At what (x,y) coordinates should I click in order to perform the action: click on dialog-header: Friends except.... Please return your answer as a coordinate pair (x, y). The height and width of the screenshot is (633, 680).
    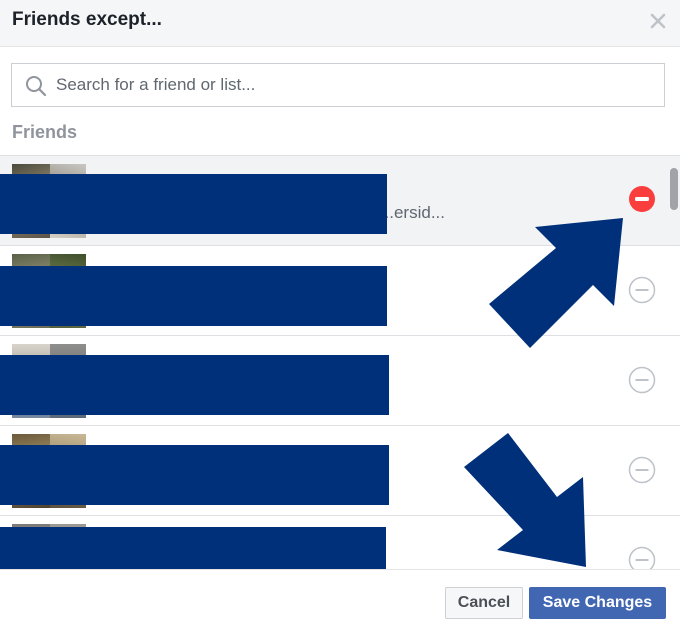
    Looking at the image, I should click on (340, 23).